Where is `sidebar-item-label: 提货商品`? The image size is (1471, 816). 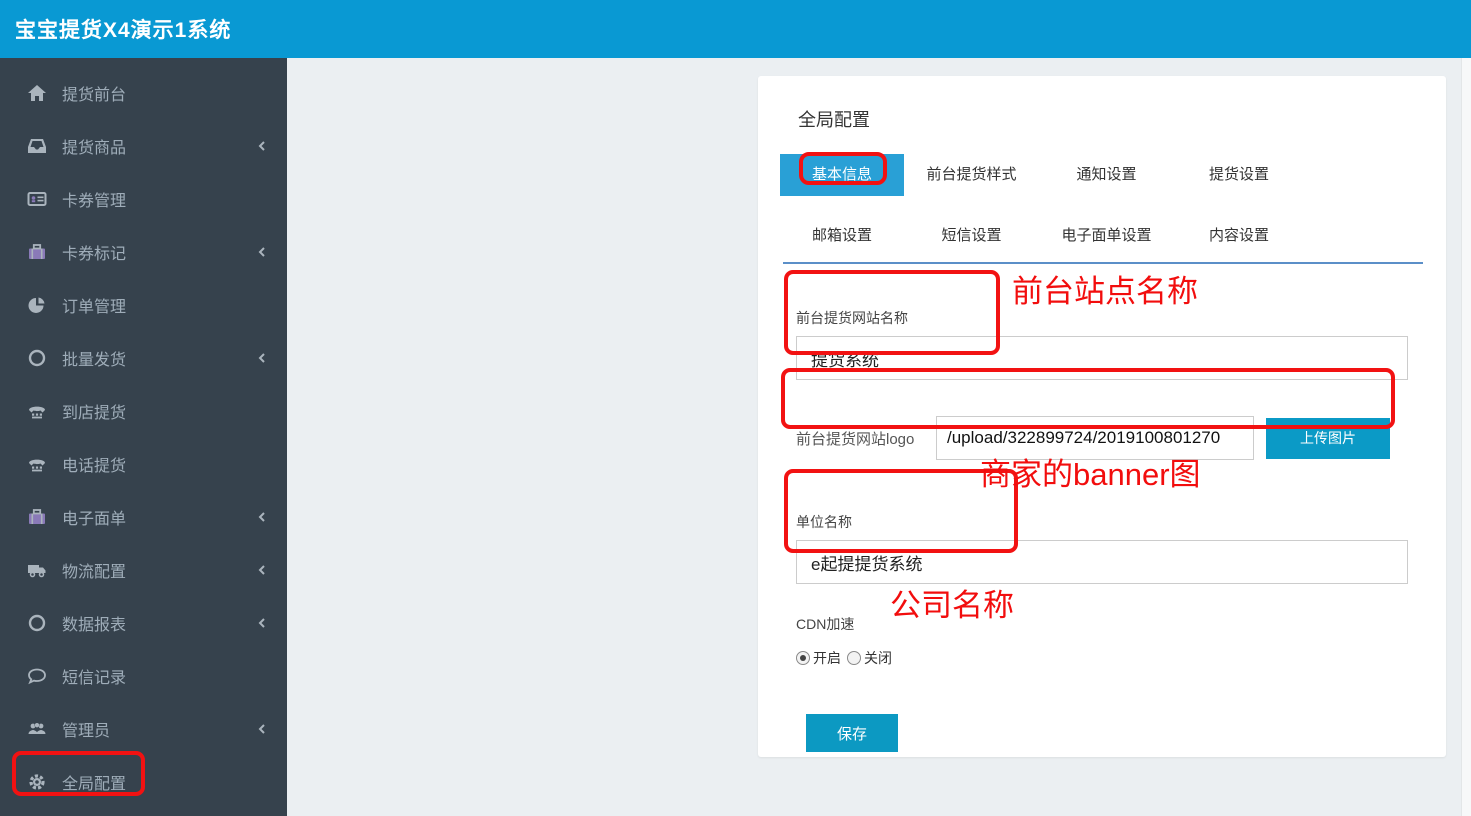
sidebar-item-label: 提货商品 is located at coordinates (94, 148).